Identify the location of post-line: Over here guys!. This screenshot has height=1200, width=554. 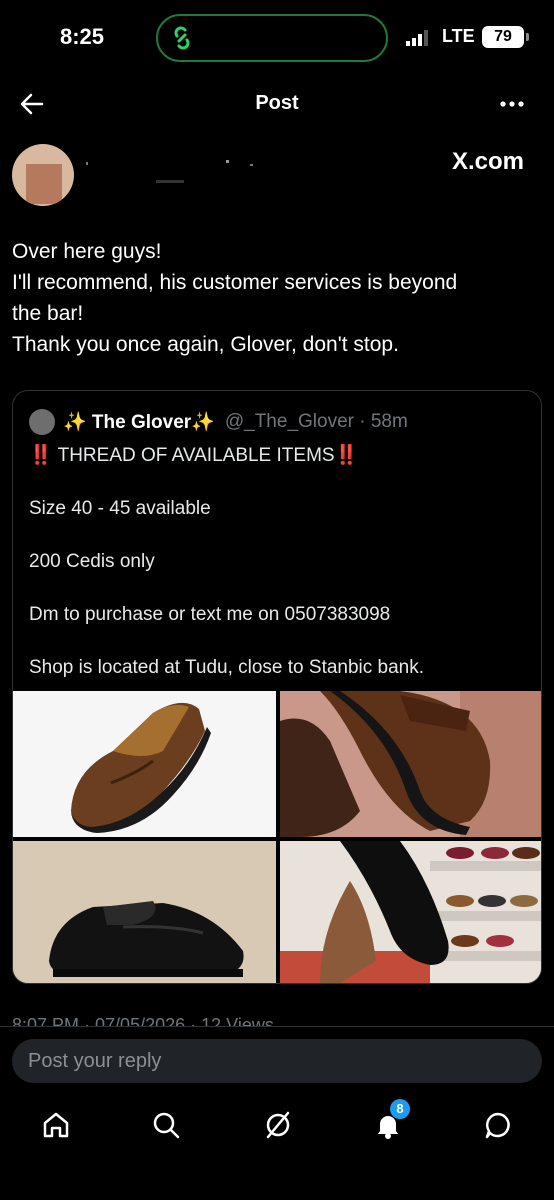
(87, 251).